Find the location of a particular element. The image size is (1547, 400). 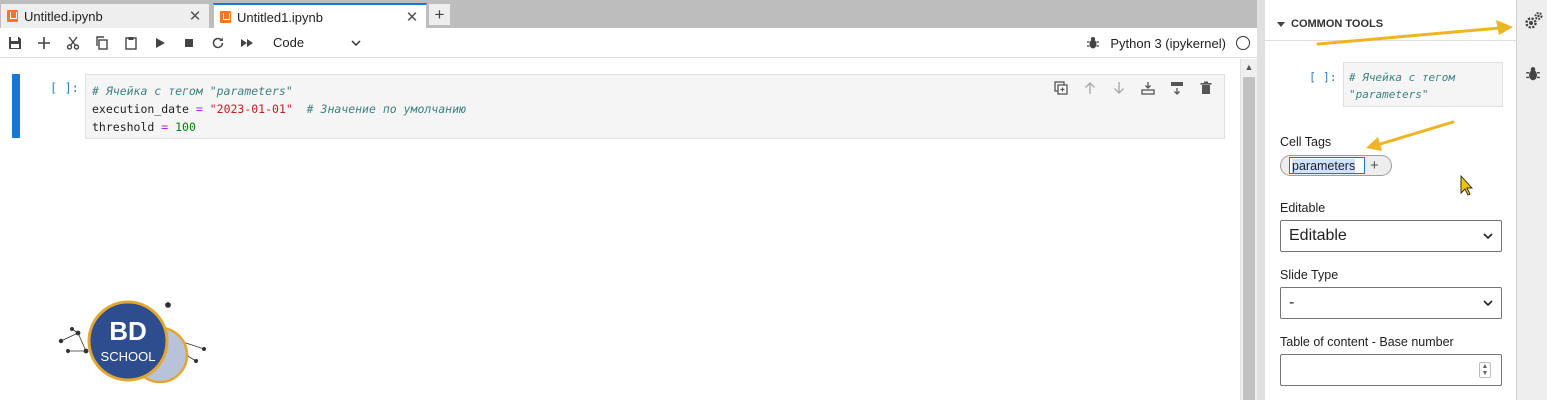

cell-preview: # Ячейка с тегом "parameters" is located at coordinates (1423, 84).